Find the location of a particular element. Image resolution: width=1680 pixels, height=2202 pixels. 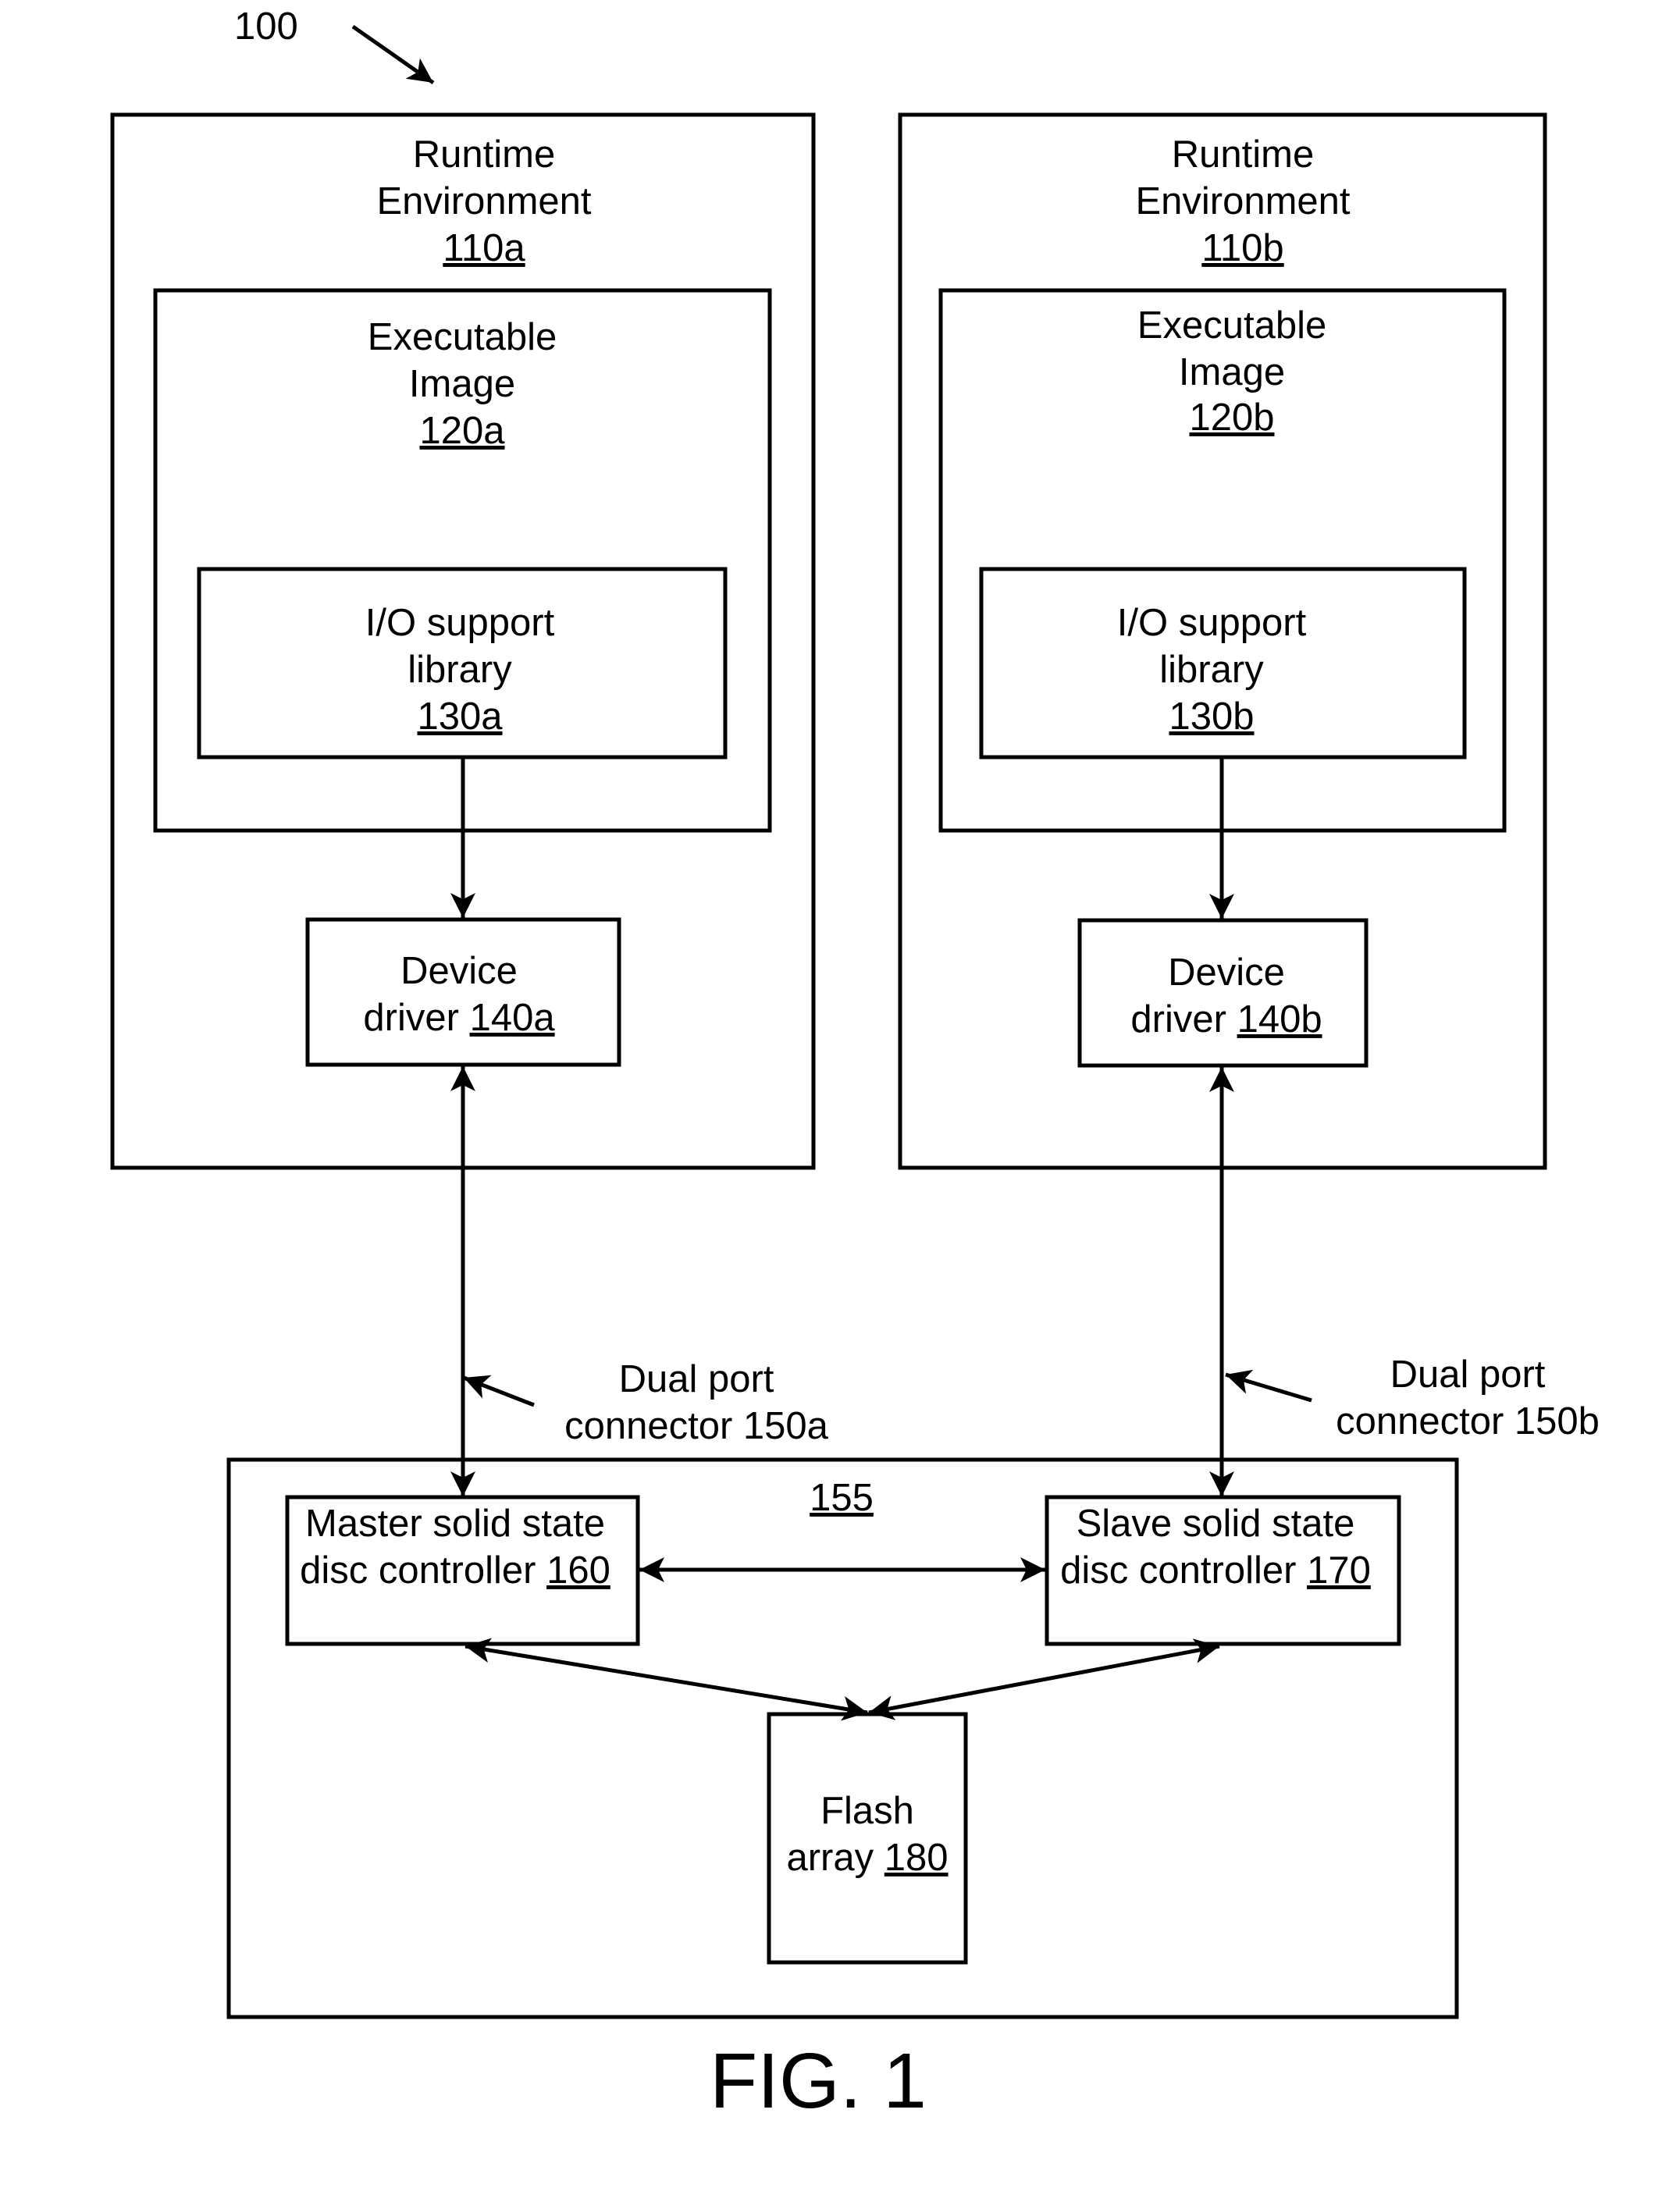

device-driver-a-ref: 140a is located at coordinates (513, 1018).